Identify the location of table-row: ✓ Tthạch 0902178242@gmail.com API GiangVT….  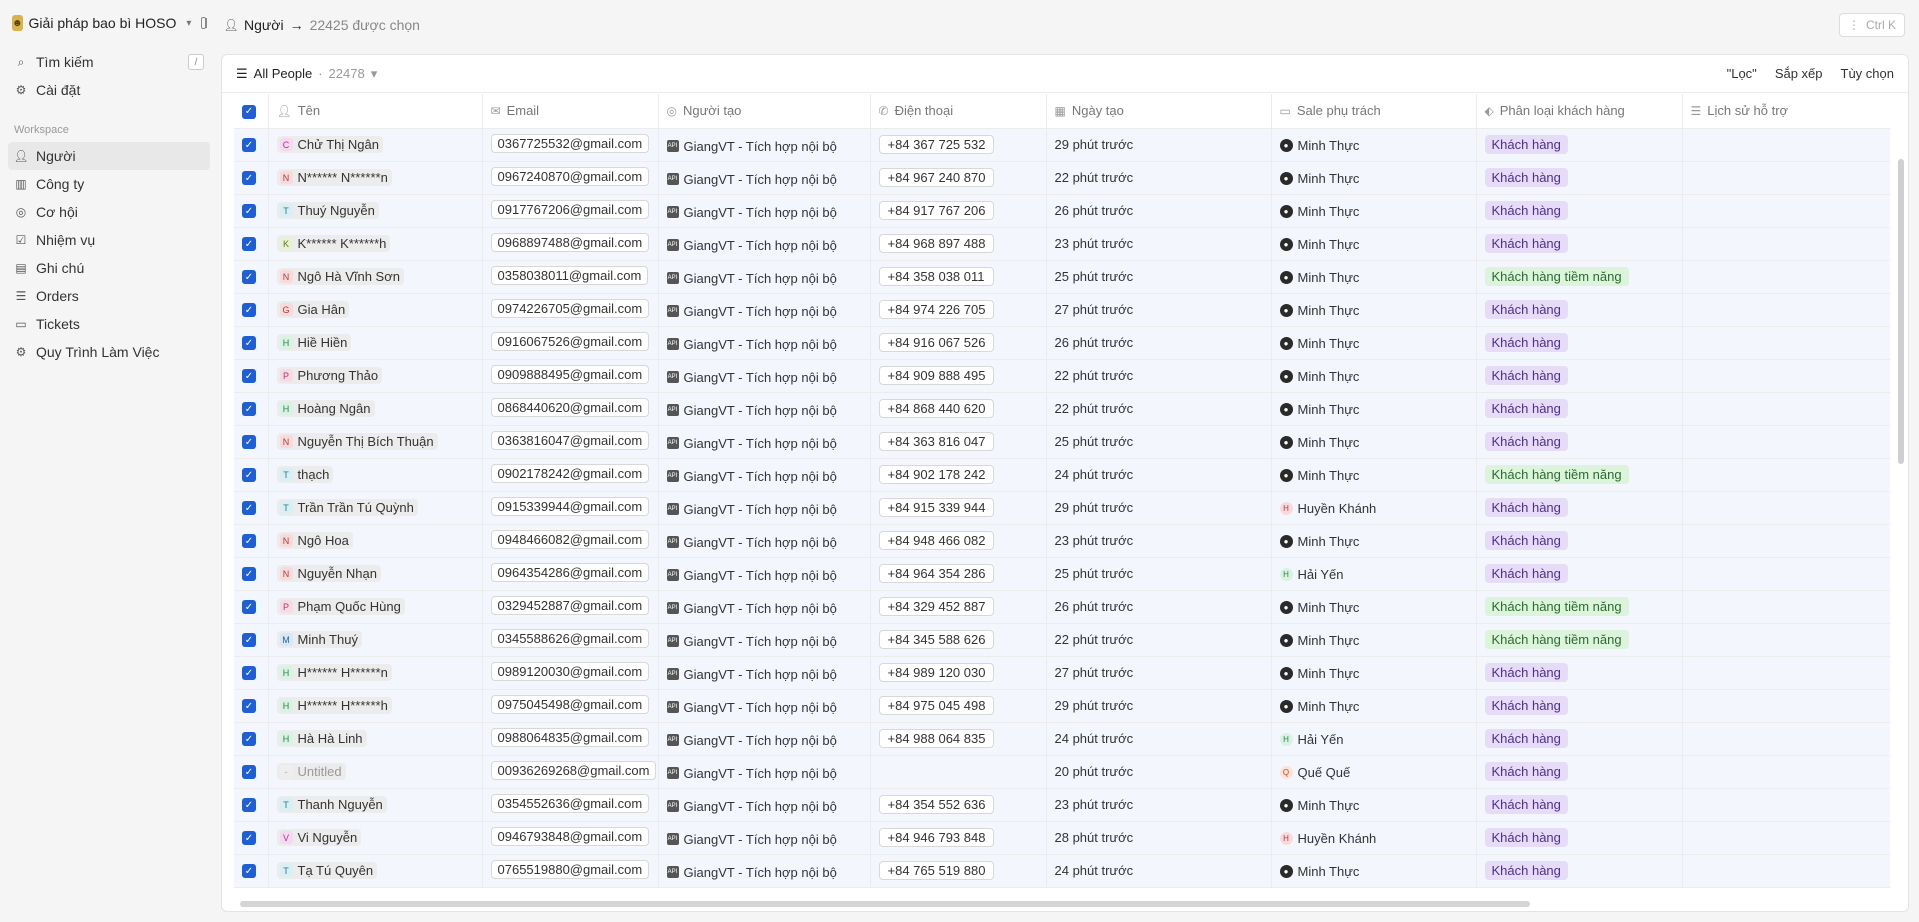
(1062, 475).